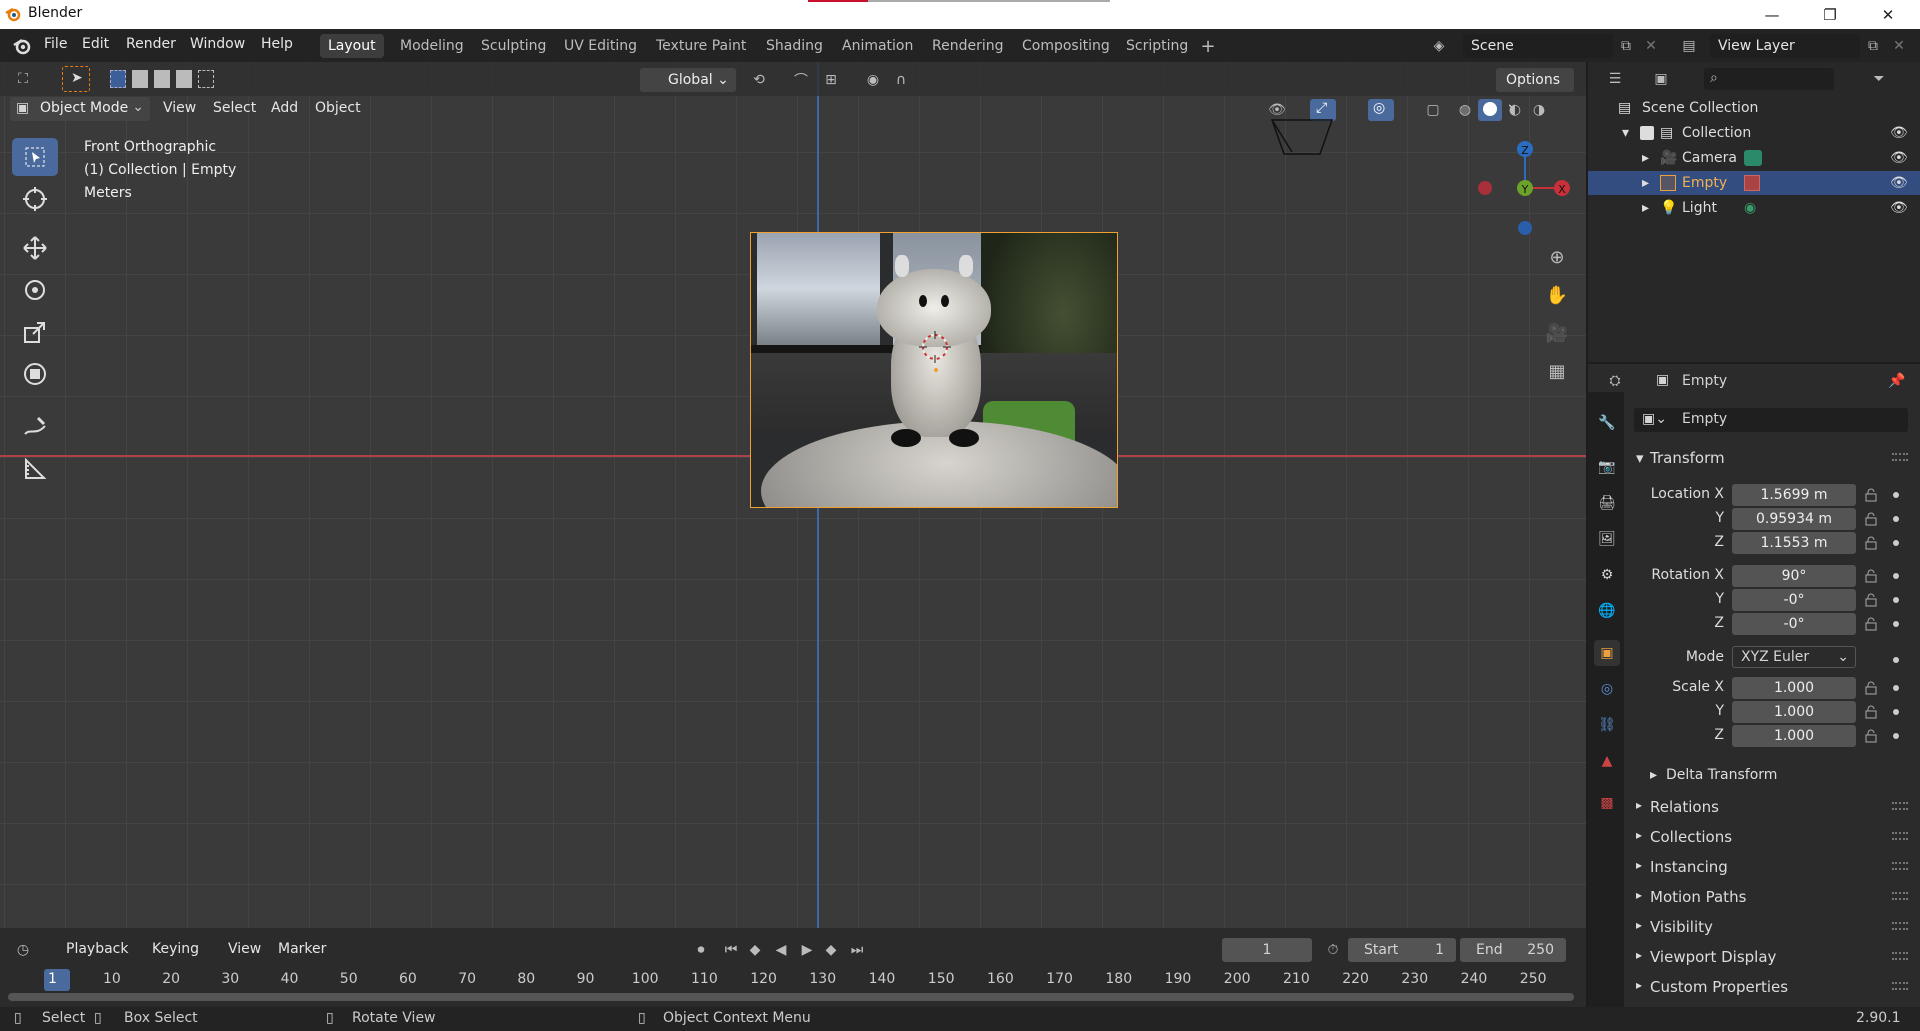  What do you see at coordinates (284, 108) in the screenshot?
I see `viewport-menu-add: Add` at bounding box center [284, 108].